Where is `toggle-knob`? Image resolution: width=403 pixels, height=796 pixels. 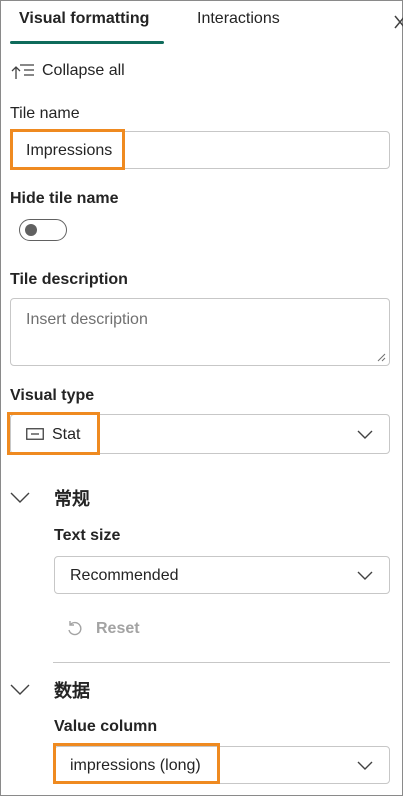
toggle-knob is located at coordinates (31, 230).